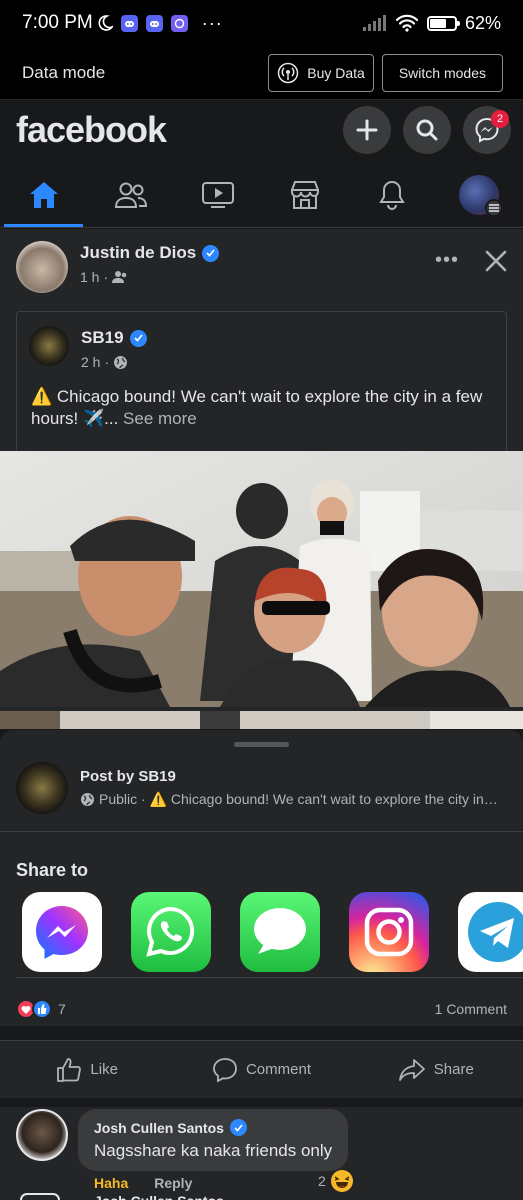 The width and height of the screenshot is (523, 1200). Describe the element at coordinates (261, 1009) in the screenshot. I see `reactions-row: 7 1 Comment` at that location.